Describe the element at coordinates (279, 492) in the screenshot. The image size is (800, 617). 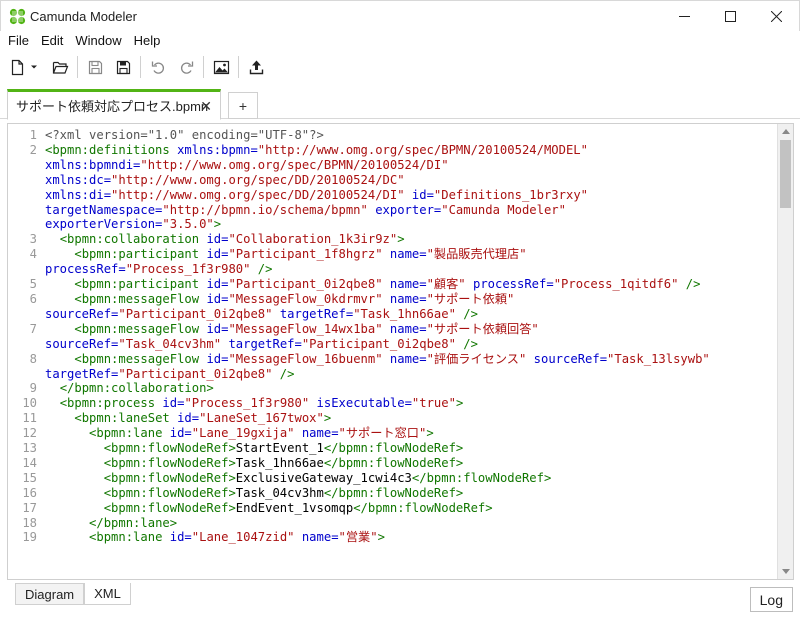
I see `code-token: Task_04cv3hm` at that location.